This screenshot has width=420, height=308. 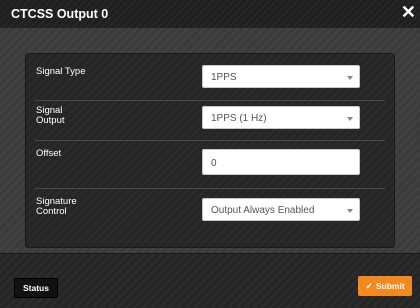 What do you see at coordinates (61, 71) in the screenshot?
I see `signal-type-label: Signal Type` at bounding box center [61, 71].